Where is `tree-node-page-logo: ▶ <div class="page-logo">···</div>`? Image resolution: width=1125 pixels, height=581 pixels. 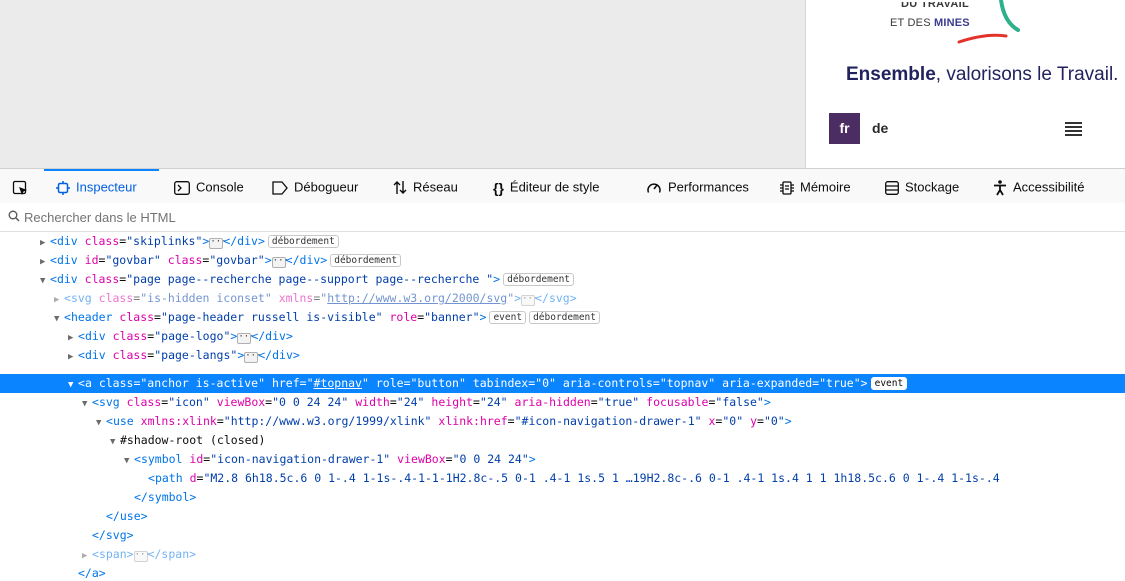
tree-node-page-logo: ▶ <div class="page-logo">···</div> is located at coordinates (562, 336).